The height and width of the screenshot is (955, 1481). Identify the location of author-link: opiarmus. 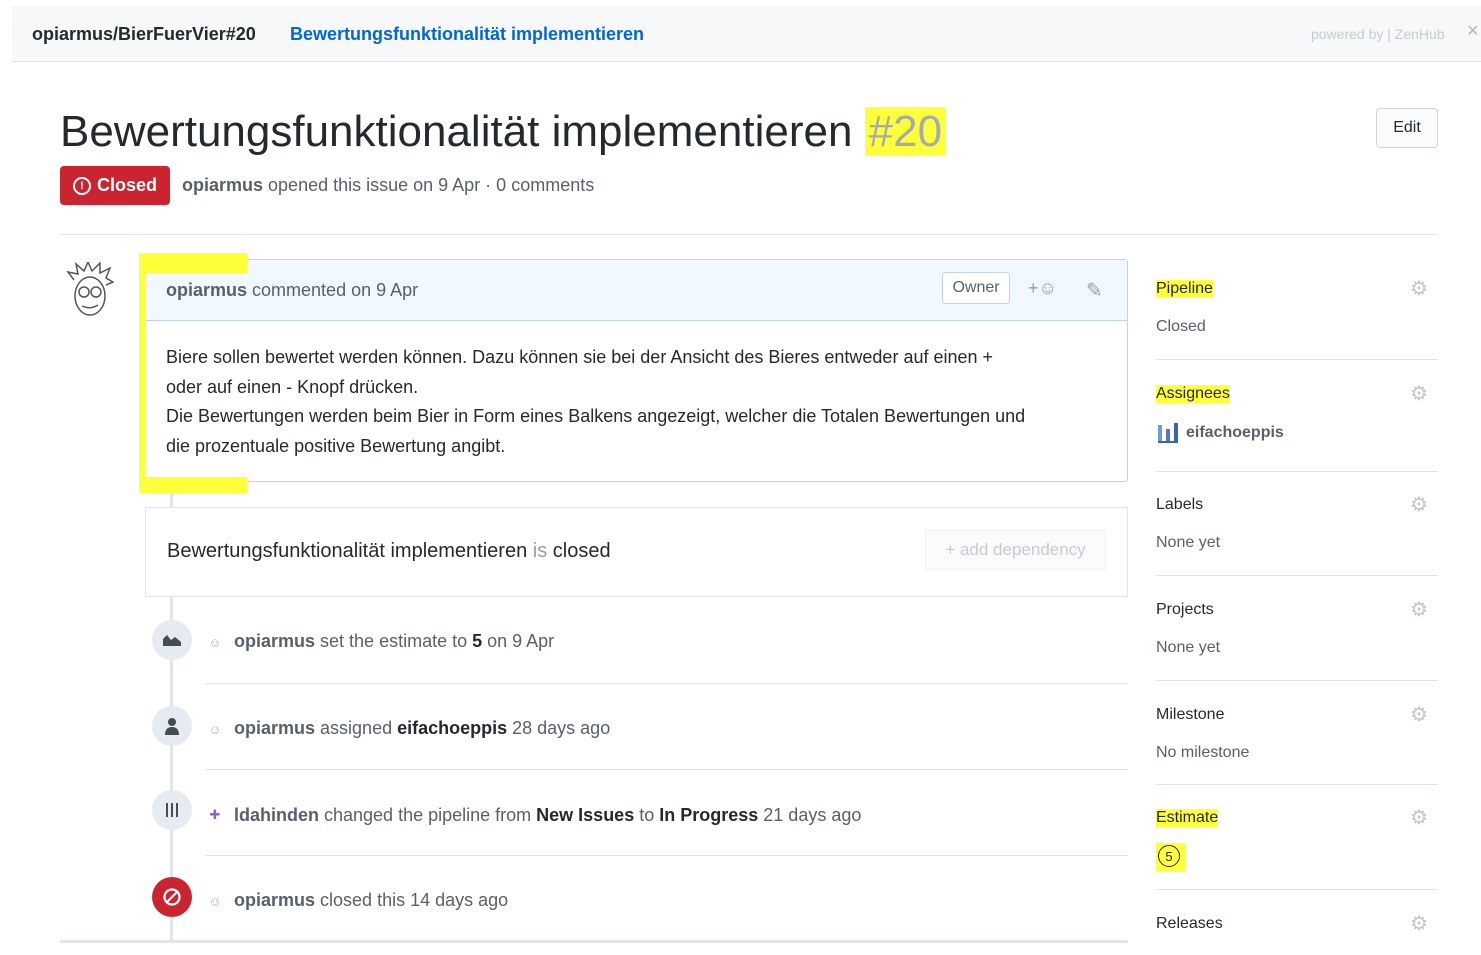
(222, 185).